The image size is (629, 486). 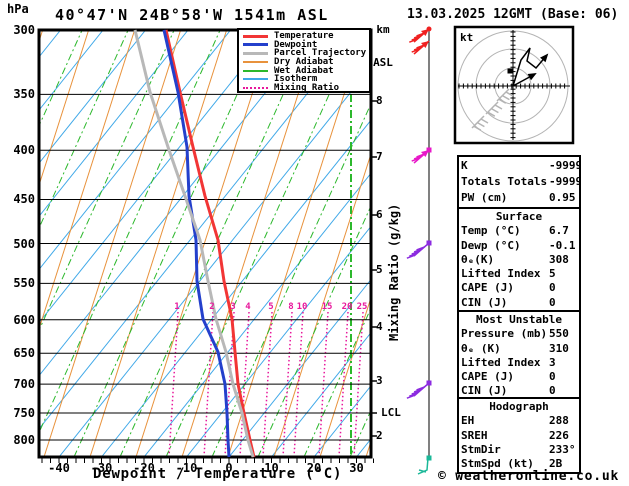 What do you see at coordinates (379, 156) in the screenshot?
I see `altitude-tick-label: 7` at bounding box center [379, 156].